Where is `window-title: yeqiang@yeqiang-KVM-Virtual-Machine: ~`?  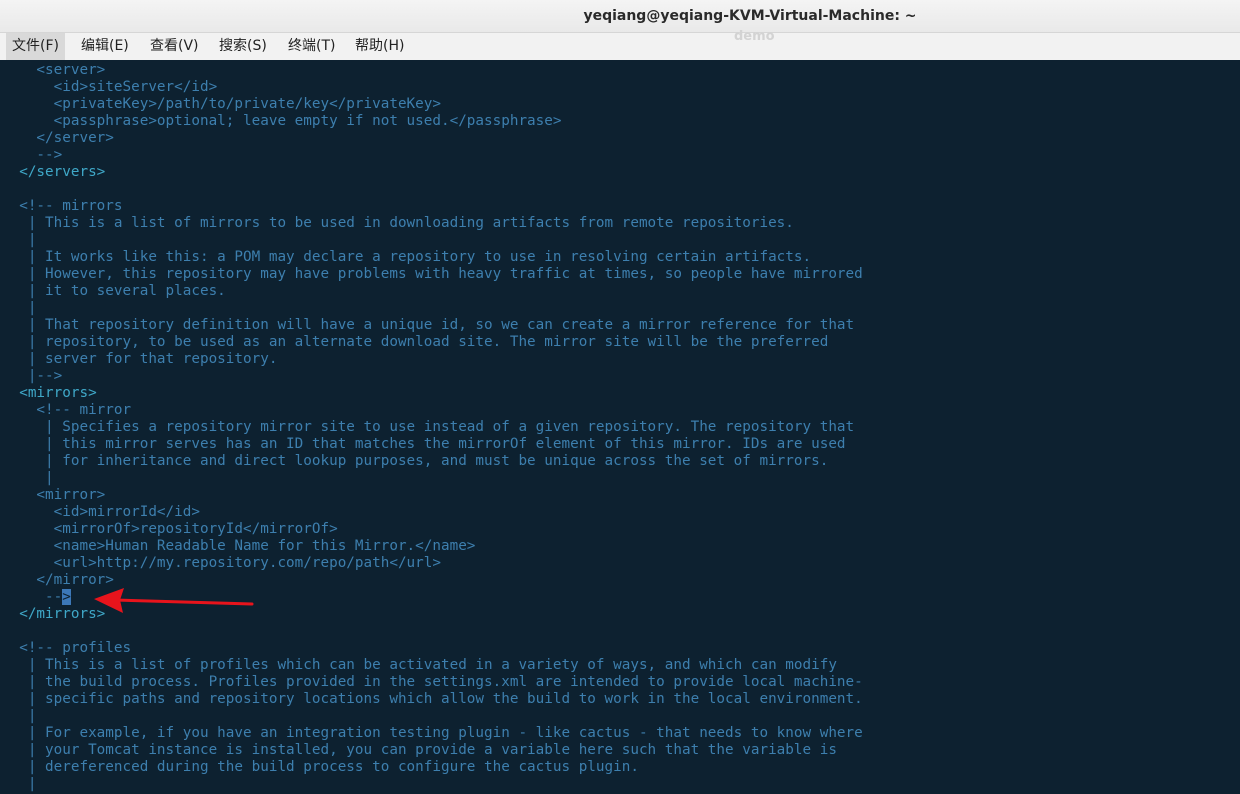
window-title: yeqiang@yeqiang-KVM-Virtual-Machine: ~ is located at coordinates (750, 16).